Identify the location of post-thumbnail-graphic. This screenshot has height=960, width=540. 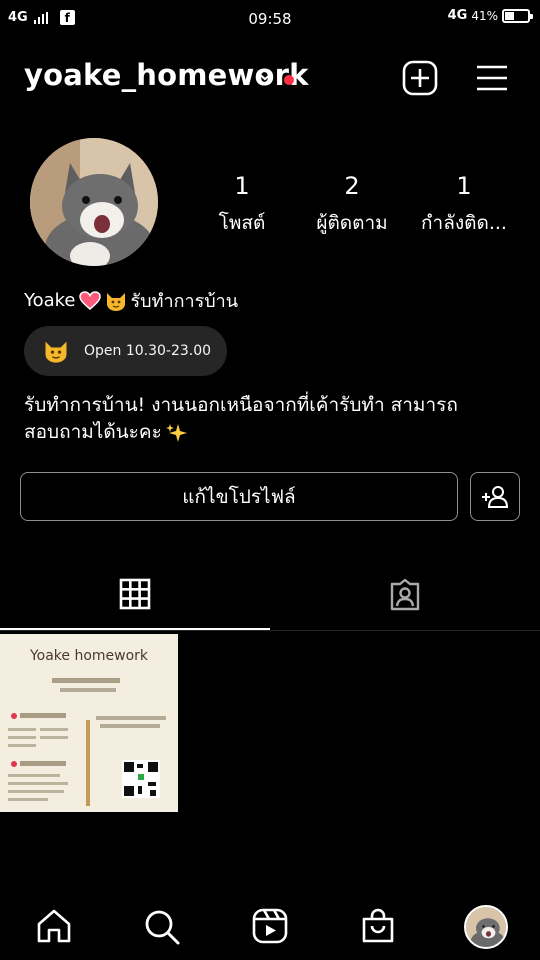
(87, 742).